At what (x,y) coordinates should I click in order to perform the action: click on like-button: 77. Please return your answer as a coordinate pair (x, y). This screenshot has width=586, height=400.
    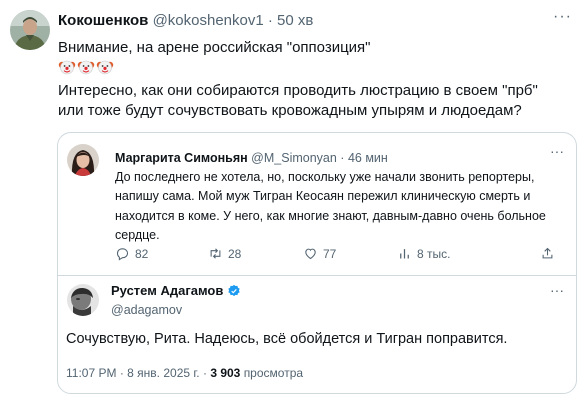
    Looking at the image, I should click on (319, 253).